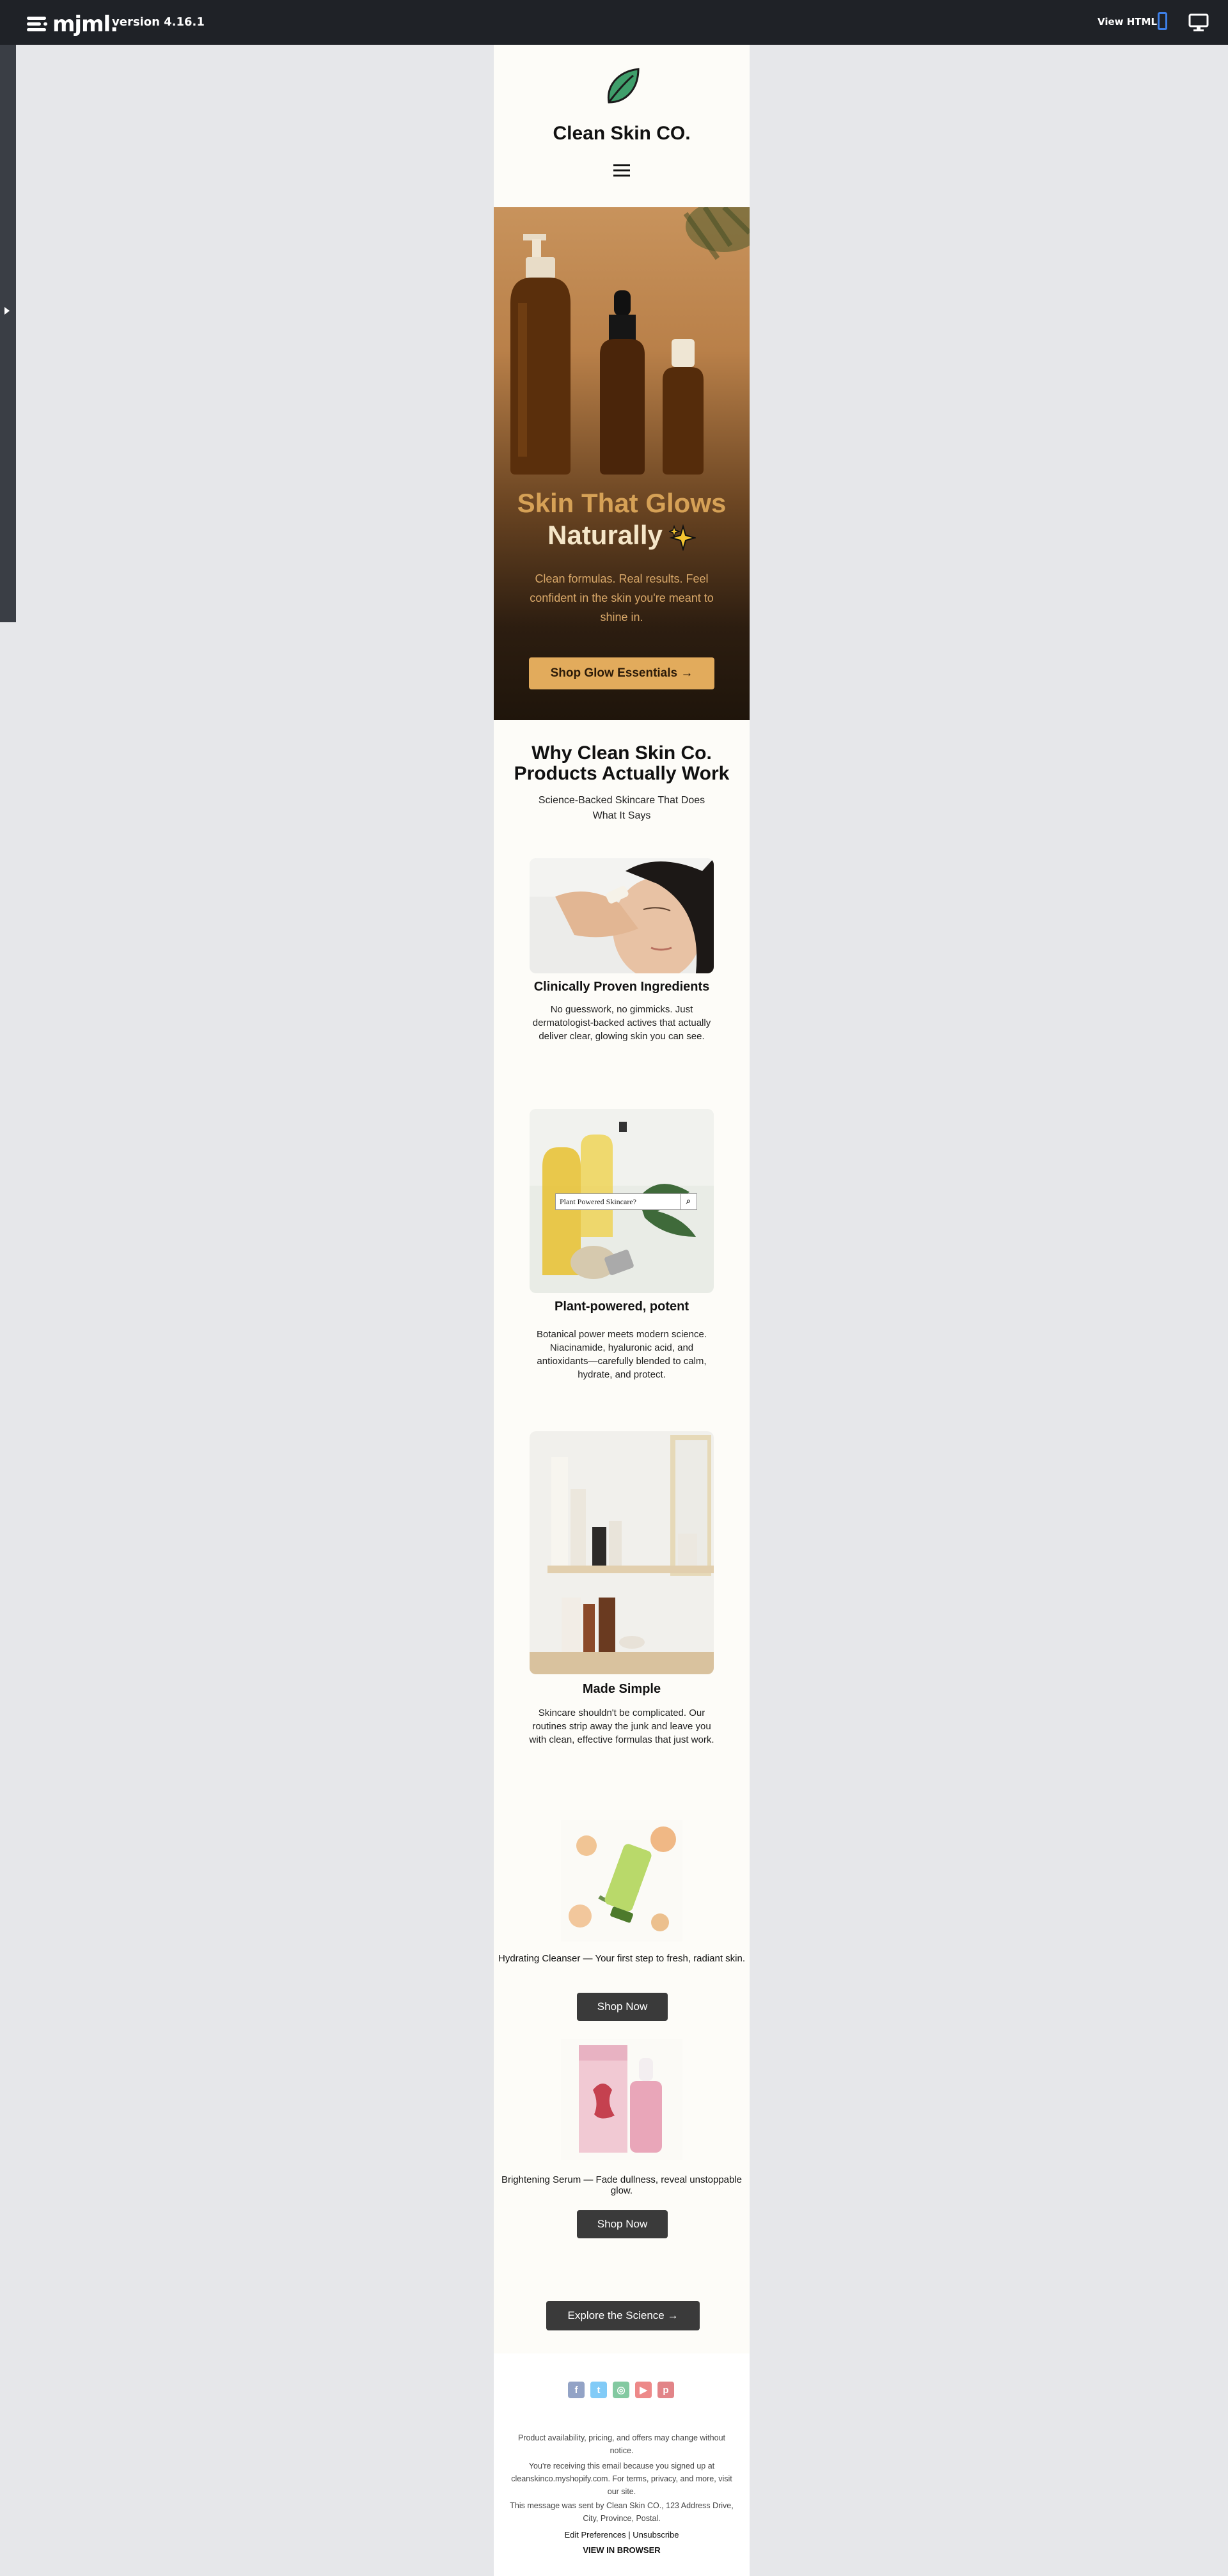 This screenshot has height=2576, width=1228. What do you see at coordinates (621, 2099) in the screenshot?
I see `brightening-serum-image` at bounding box center [621, 2099].